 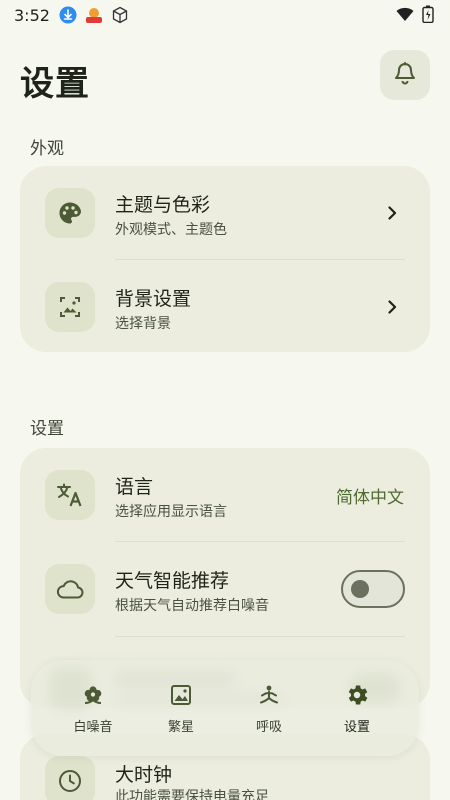 What do you see at coordinates (68, 15) in the screenshot?
I see `download-icon` at bounding box center [68, 15].